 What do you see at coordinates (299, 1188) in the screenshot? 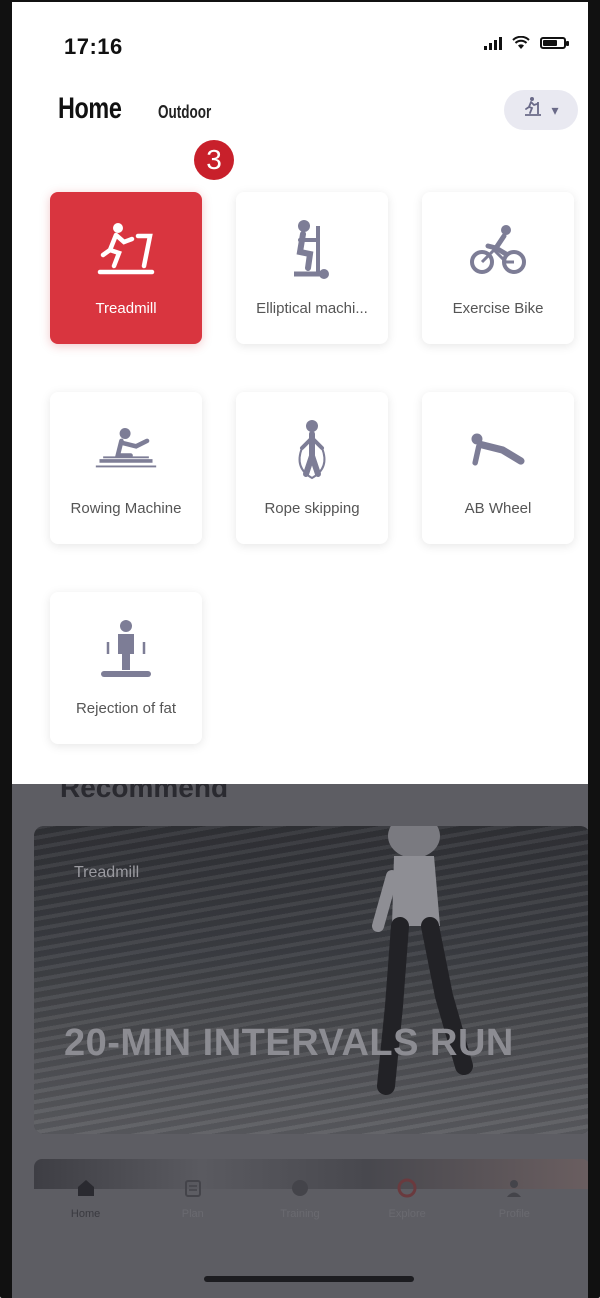
I see `training-icon` at bounding box center [299, 1188].